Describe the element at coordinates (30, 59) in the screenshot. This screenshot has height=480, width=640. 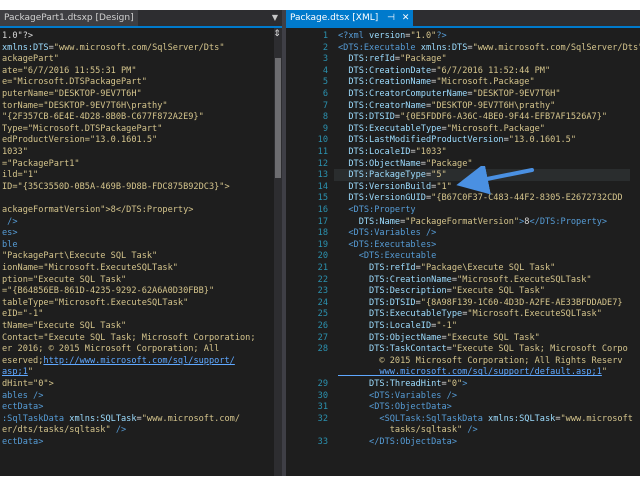
I see `code-token: ackagePart"` at that location.